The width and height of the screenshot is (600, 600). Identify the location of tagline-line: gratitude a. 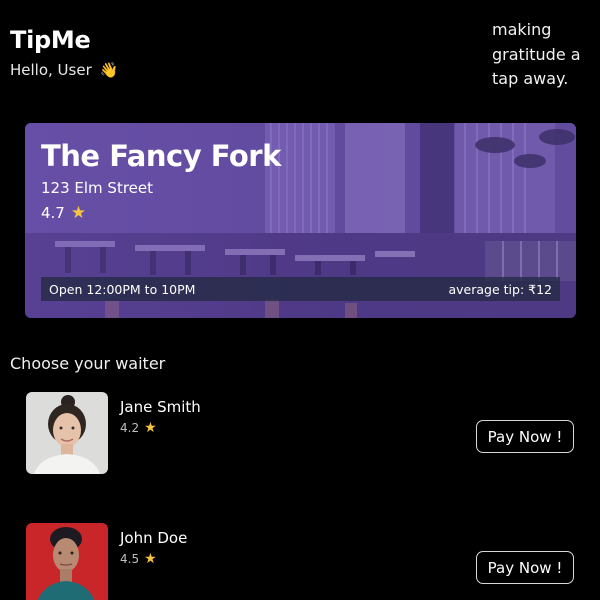
(536, 54).